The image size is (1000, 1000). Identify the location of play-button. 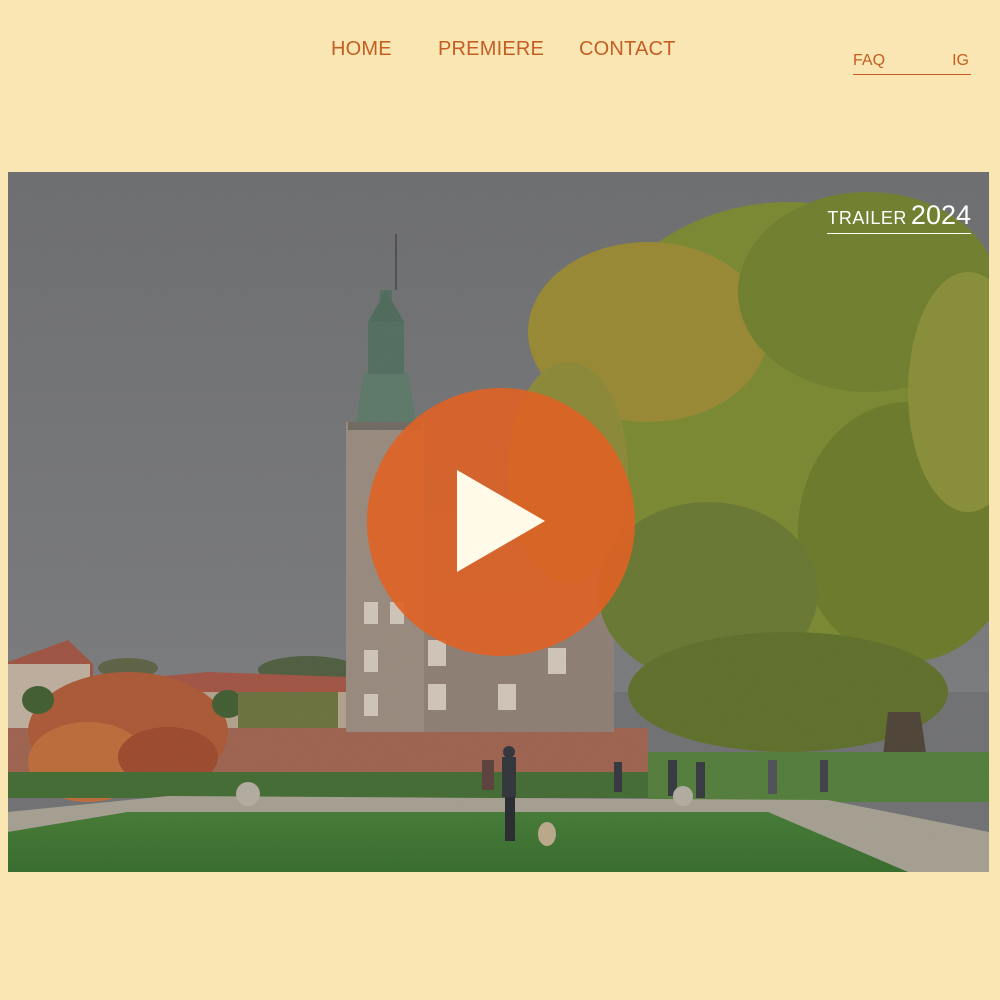
(501, 522).